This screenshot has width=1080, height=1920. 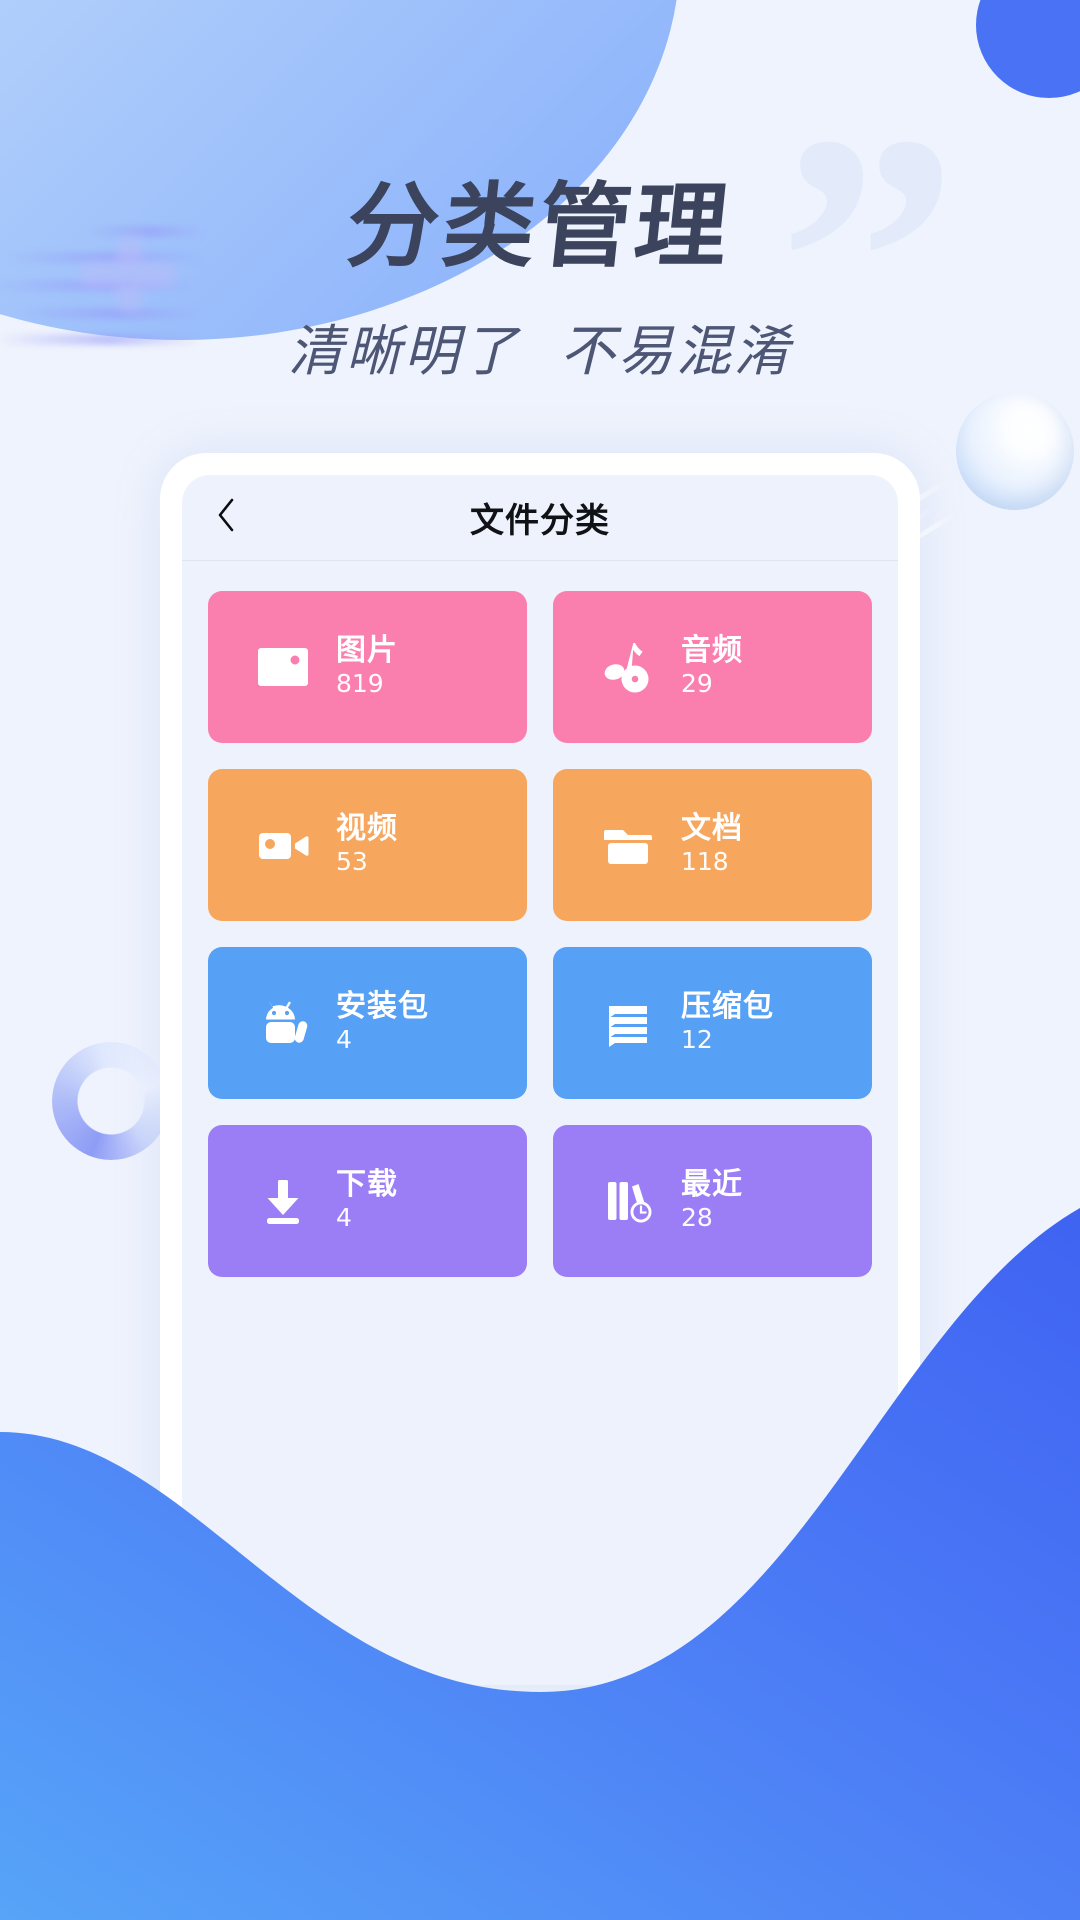 I want to click on category-text: 音频 29, so click(x=712, y=667).